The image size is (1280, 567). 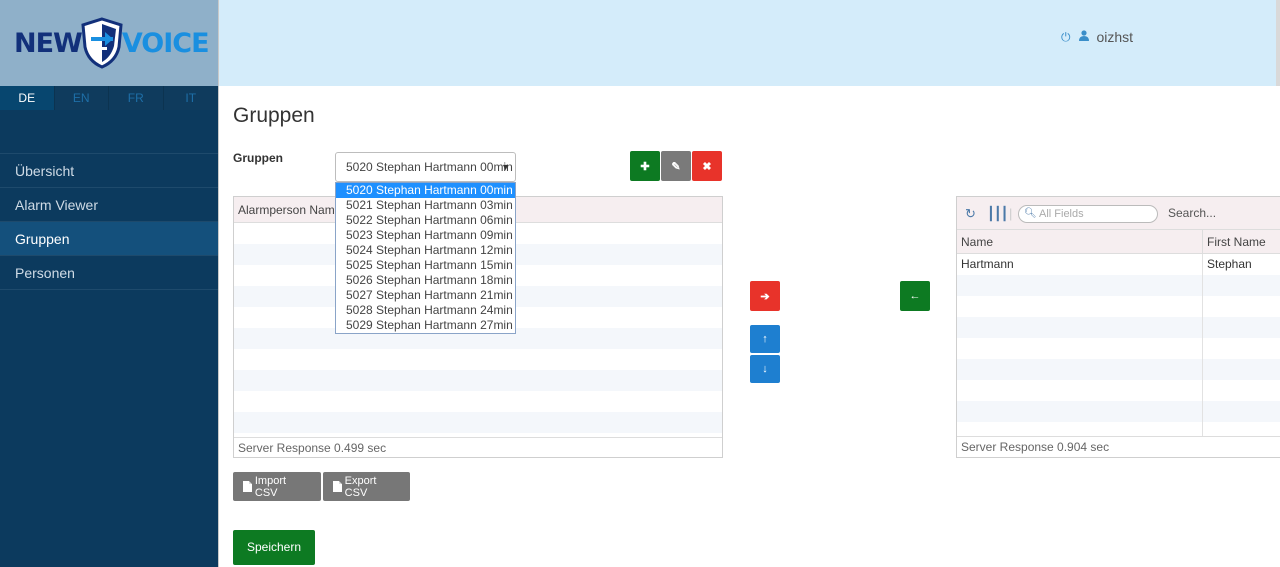 What do you see at coordinates (425, 250) in the screenshot?
I see `dropdown-option: 5024 Stephan Hartmann 12min` at bounding box center [425, 250].